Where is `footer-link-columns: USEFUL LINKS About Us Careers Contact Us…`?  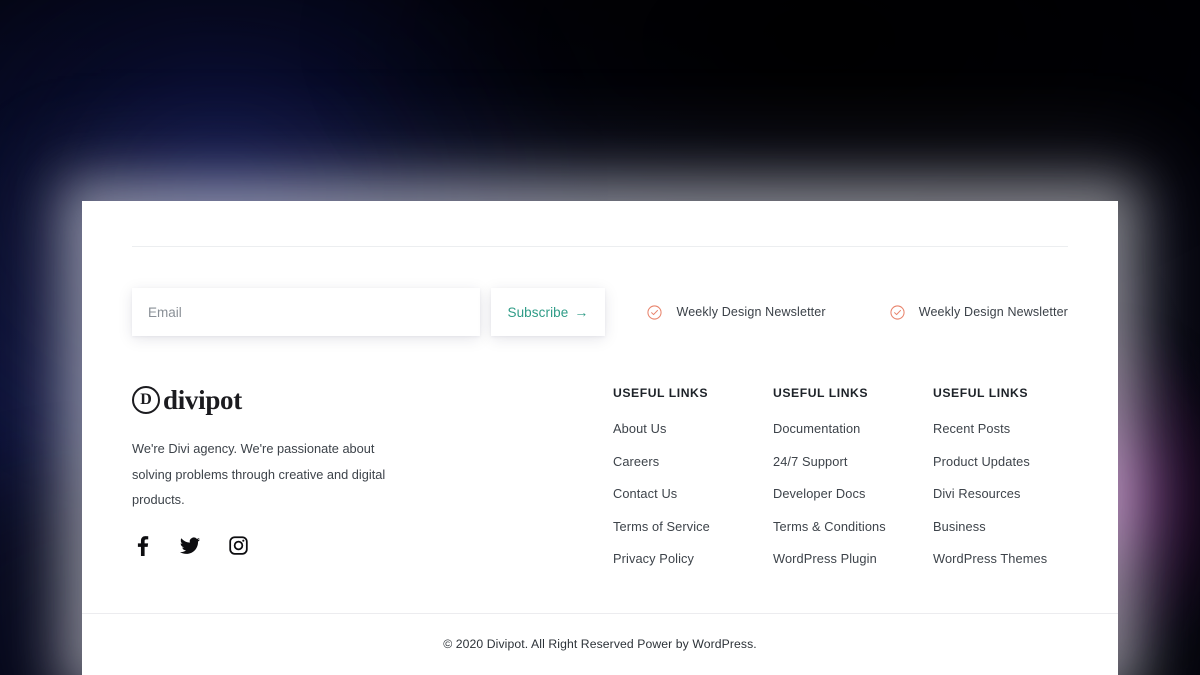 footer-link-columns: USEFUL LINKS About Us Careers Contact Us… is located at coordinates (853, 477).